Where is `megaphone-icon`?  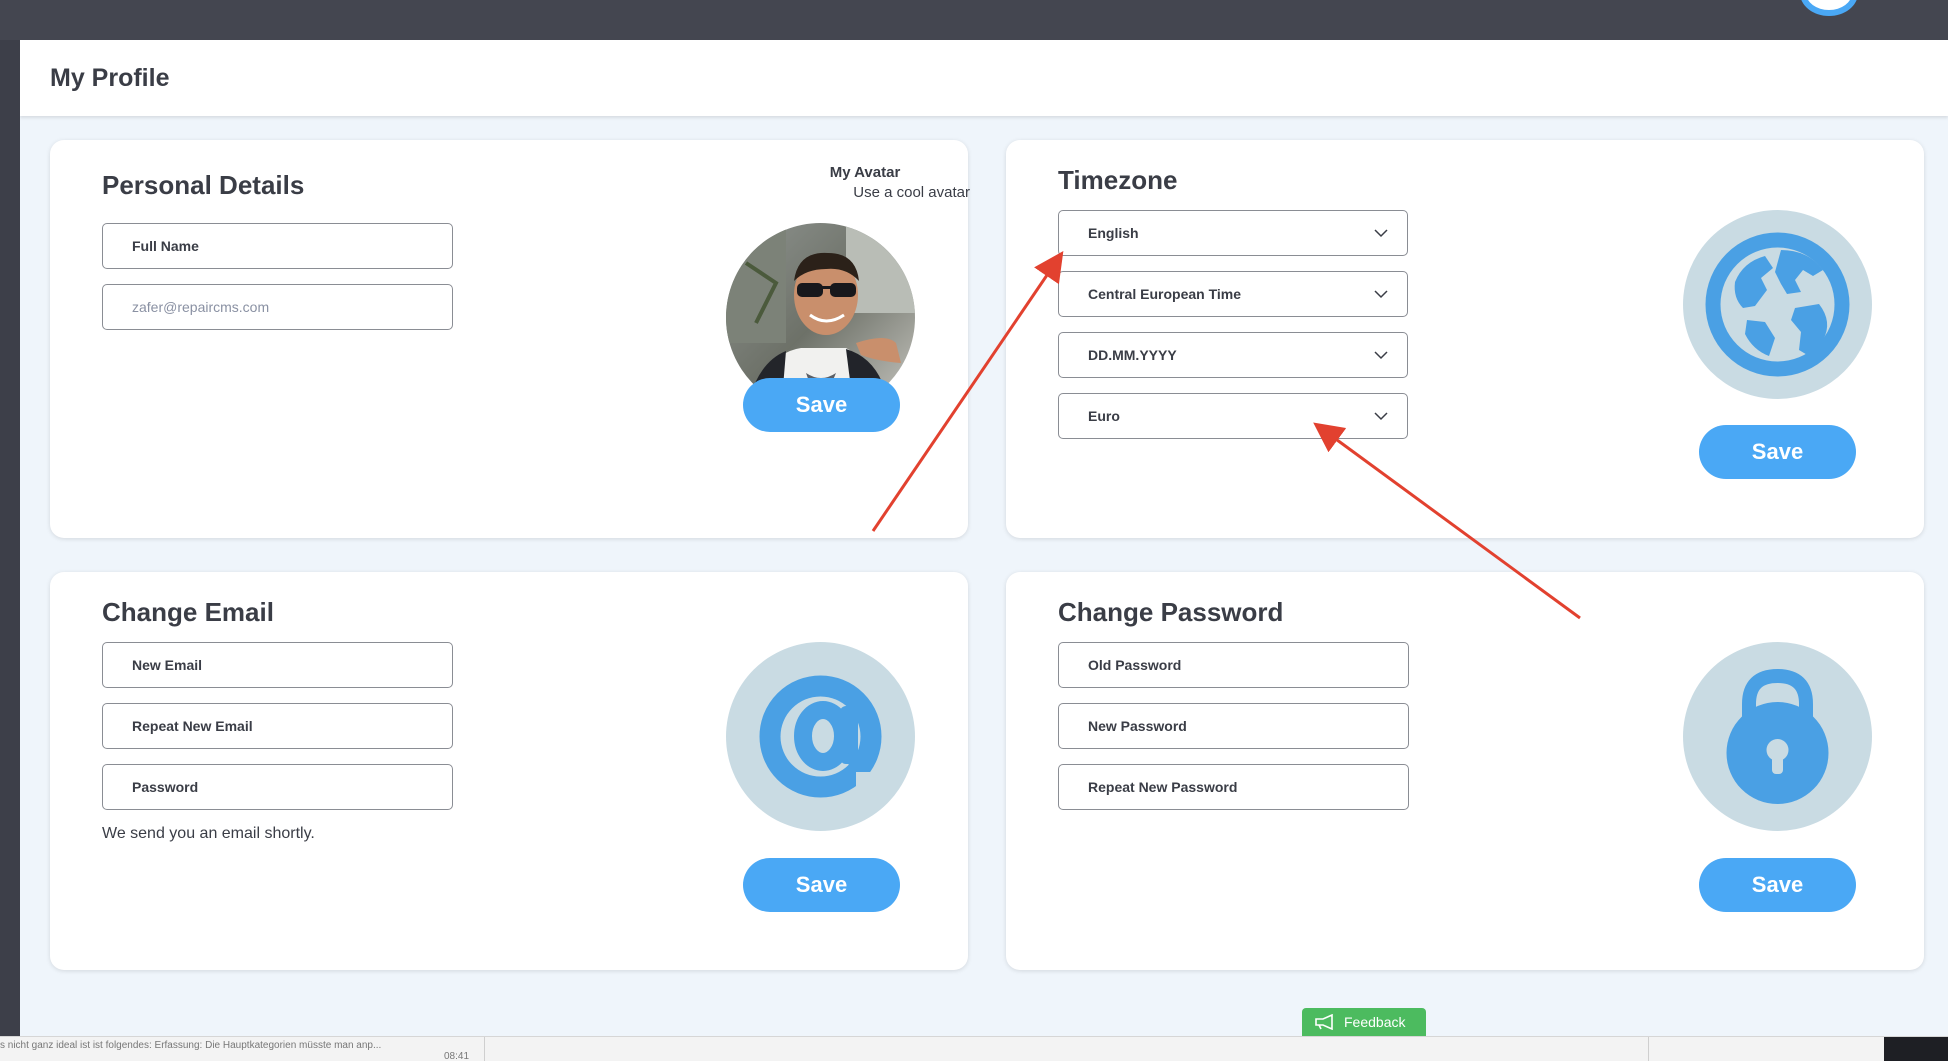 megaphone-icon is located at coordinates (1324, 1022).